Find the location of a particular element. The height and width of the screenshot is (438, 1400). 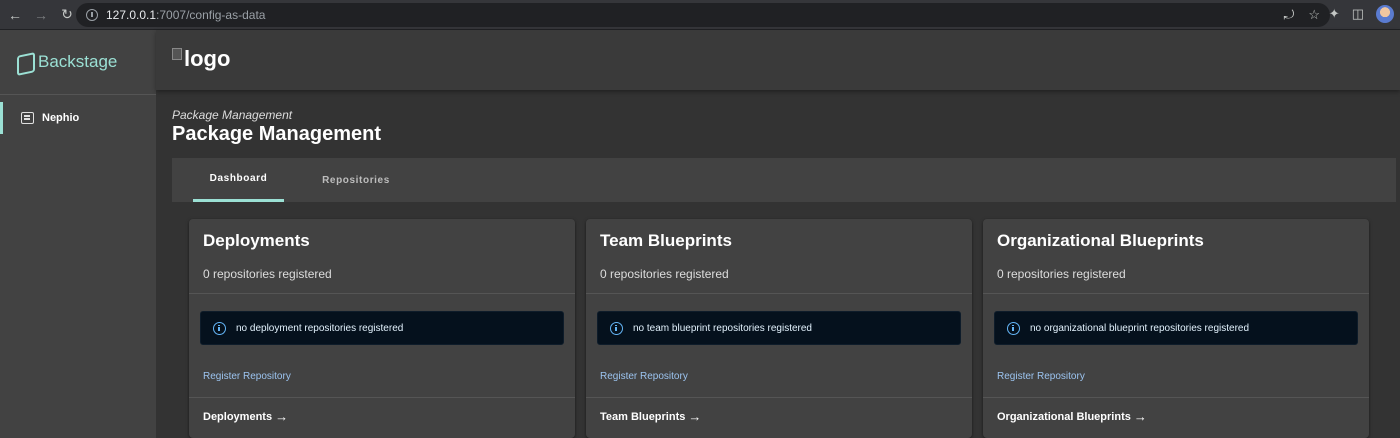

info-alert: no deployment repositories registered is located at coordinates (382, 328).